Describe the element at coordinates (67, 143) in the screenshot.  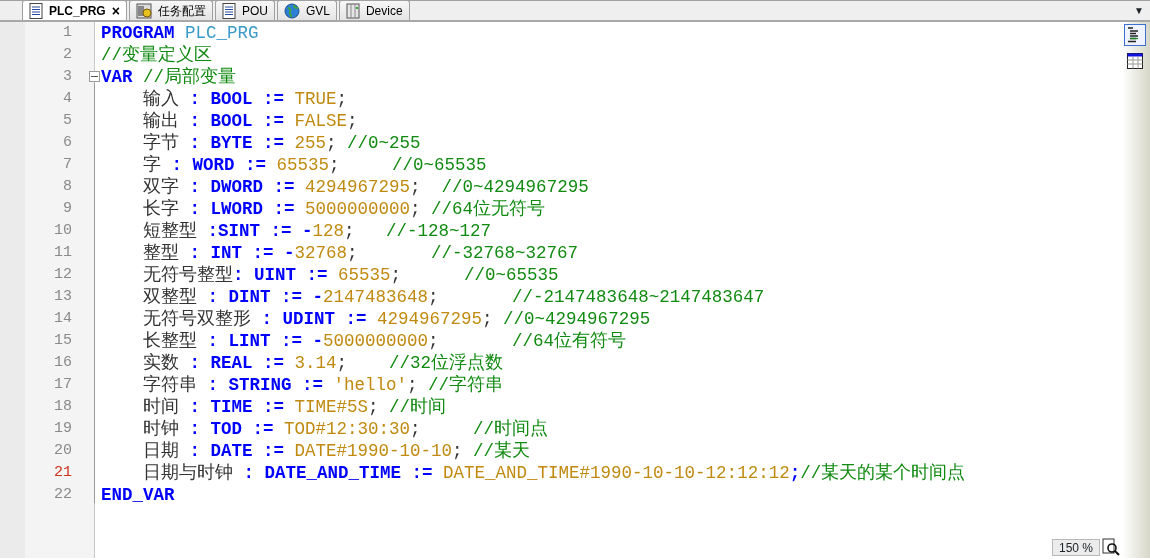
I see `line-number: 6` at that location.